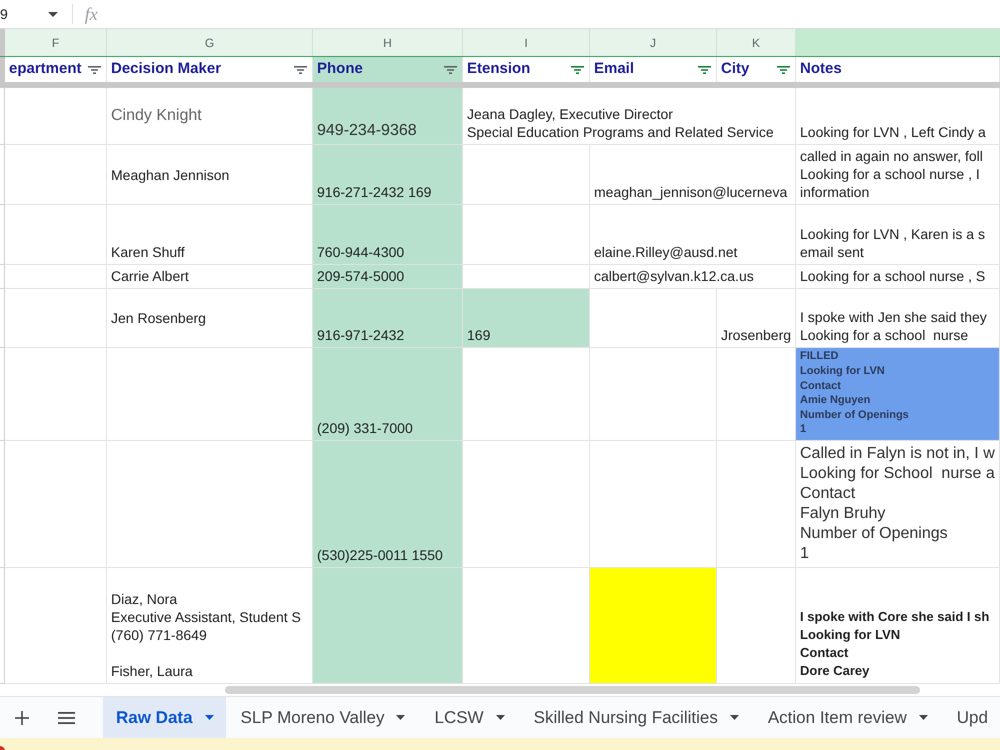  What do you see at coordinates (735, 69) in the screenshot?
I see `column-title: City` at bounding box center [735, 69].